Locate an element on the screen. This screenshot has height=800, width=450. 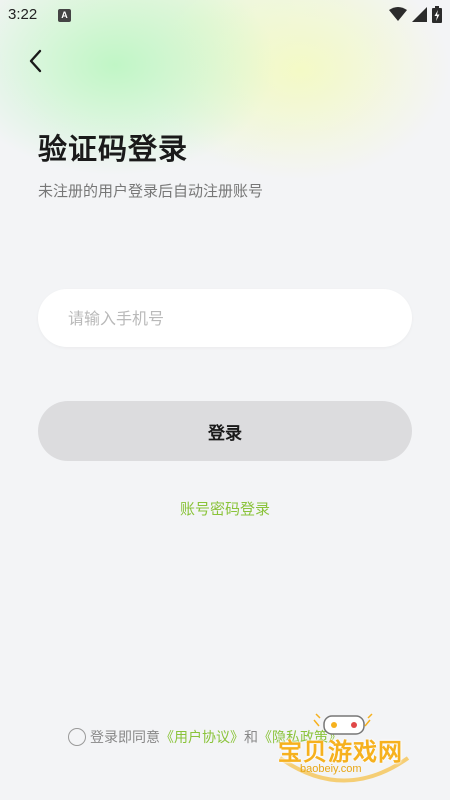
agreement-conjunction: 和 is located at coordinates (251, 738).